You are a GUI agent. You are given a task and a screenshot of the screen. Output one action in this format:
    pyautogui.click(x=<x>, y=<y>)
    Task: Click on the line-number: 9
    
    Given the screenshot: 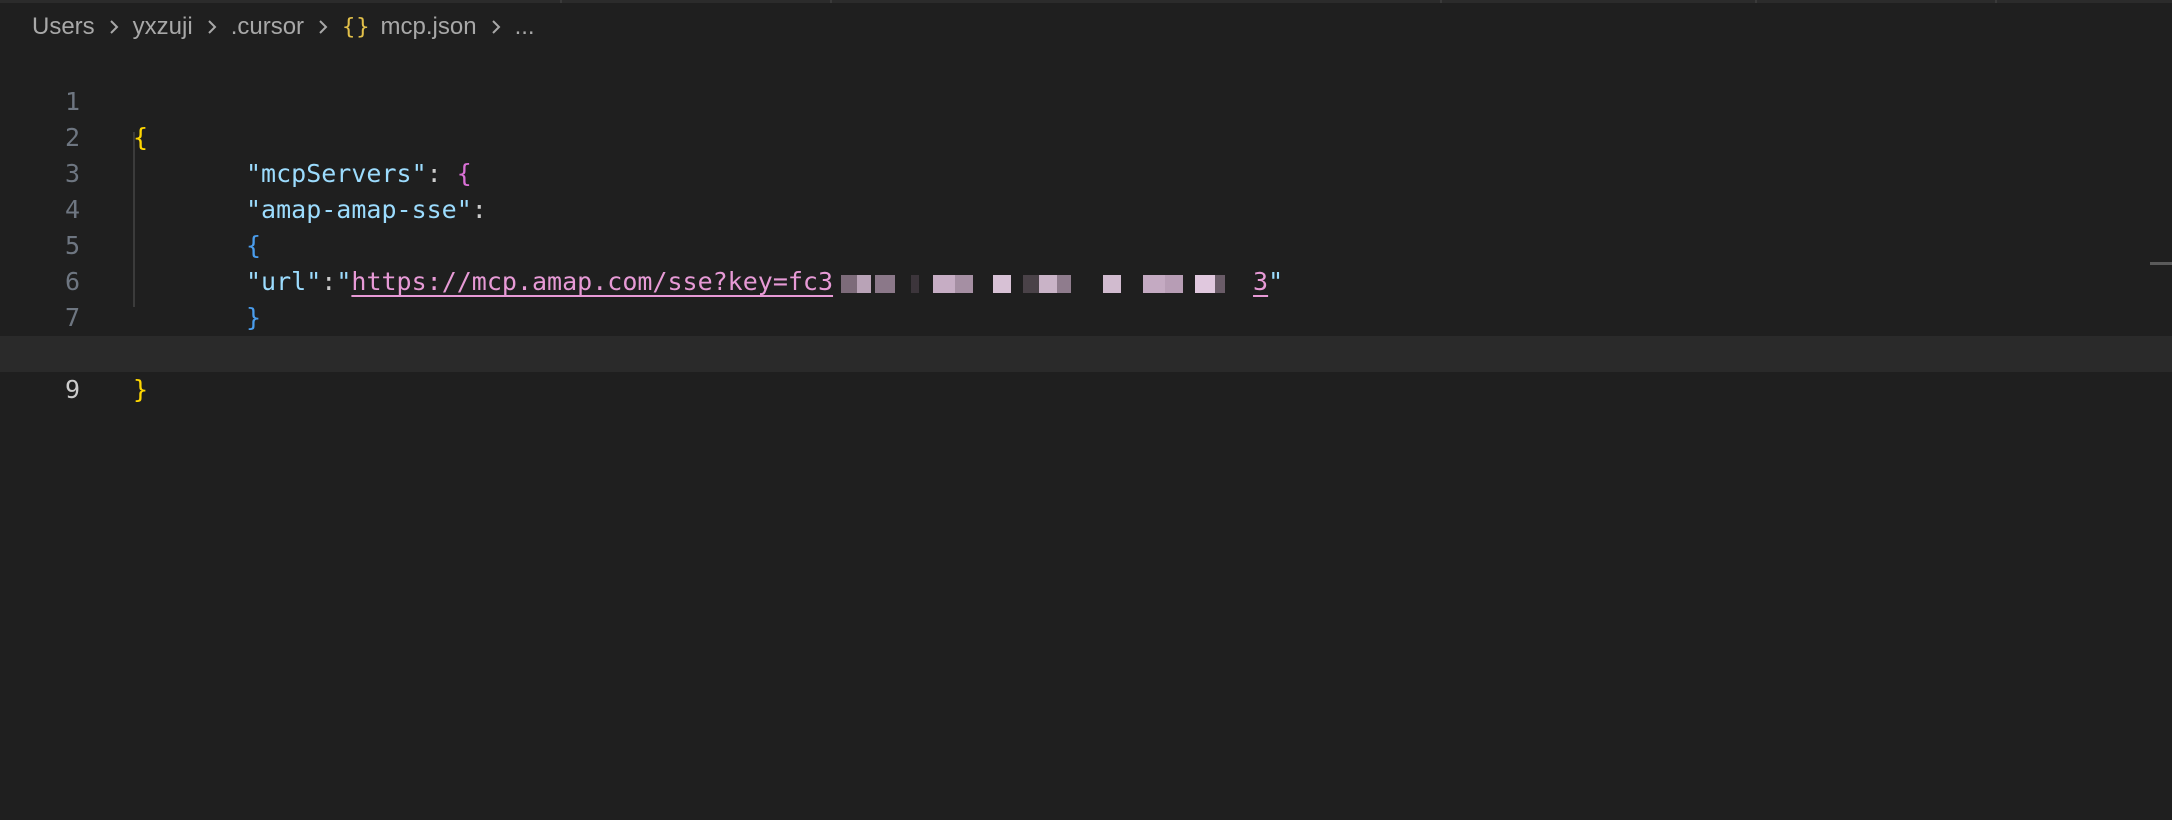 What is the action you would take?
    pyautogui.click(x=72, y=389)
    